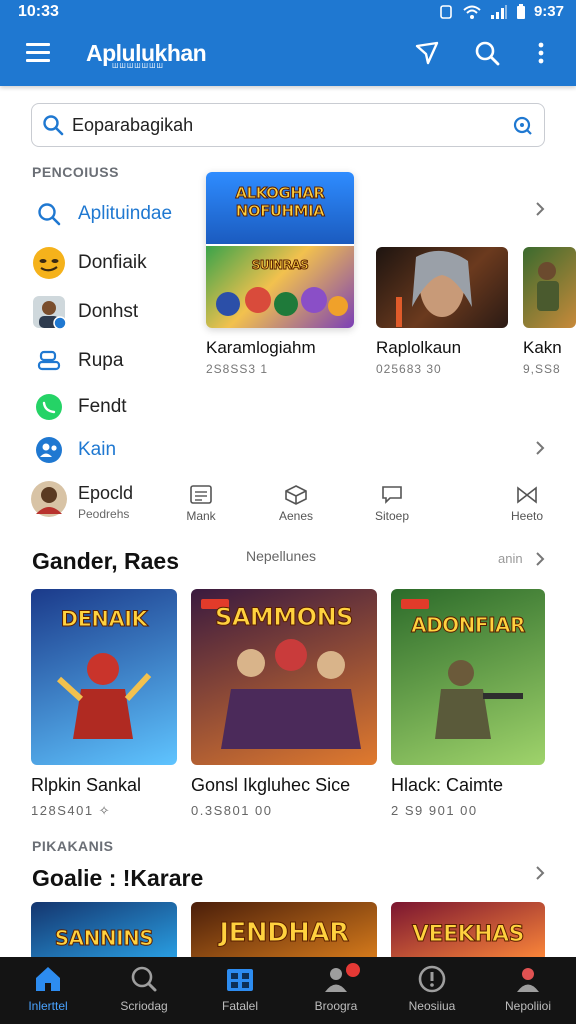 The width and height of the screenshot is (576, 1024). I want to click on featured-title: Karamlogiahm, so click(261, 347).